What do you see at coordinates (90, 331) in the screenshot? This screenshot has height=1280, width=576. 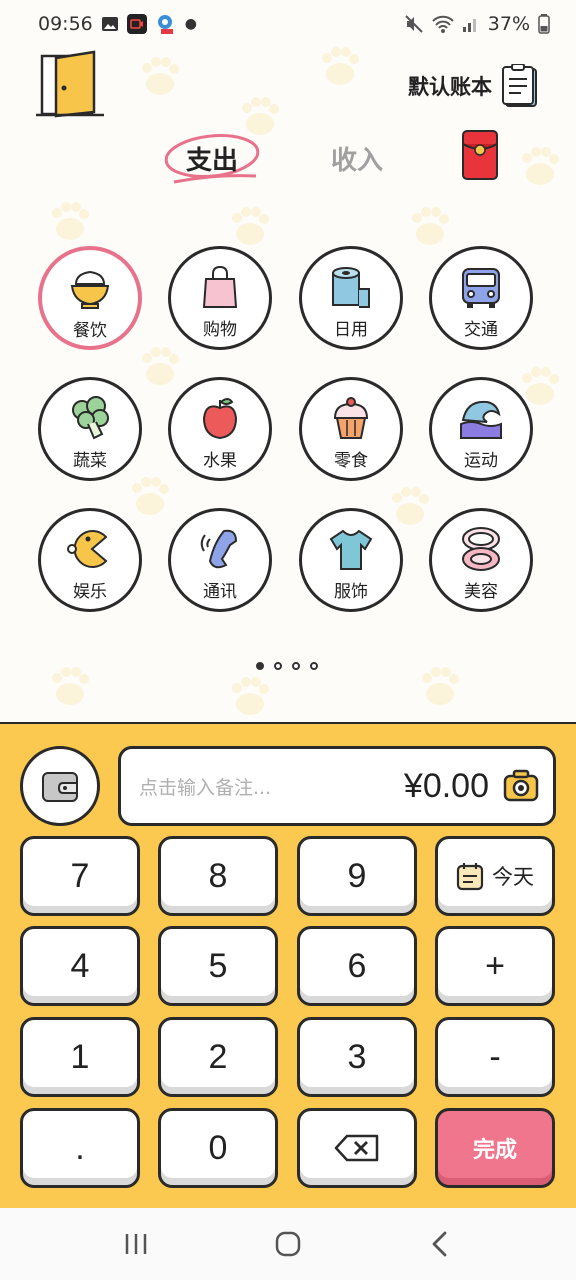 I see `category-label: 餐饮` at bounding box center [90, 331].